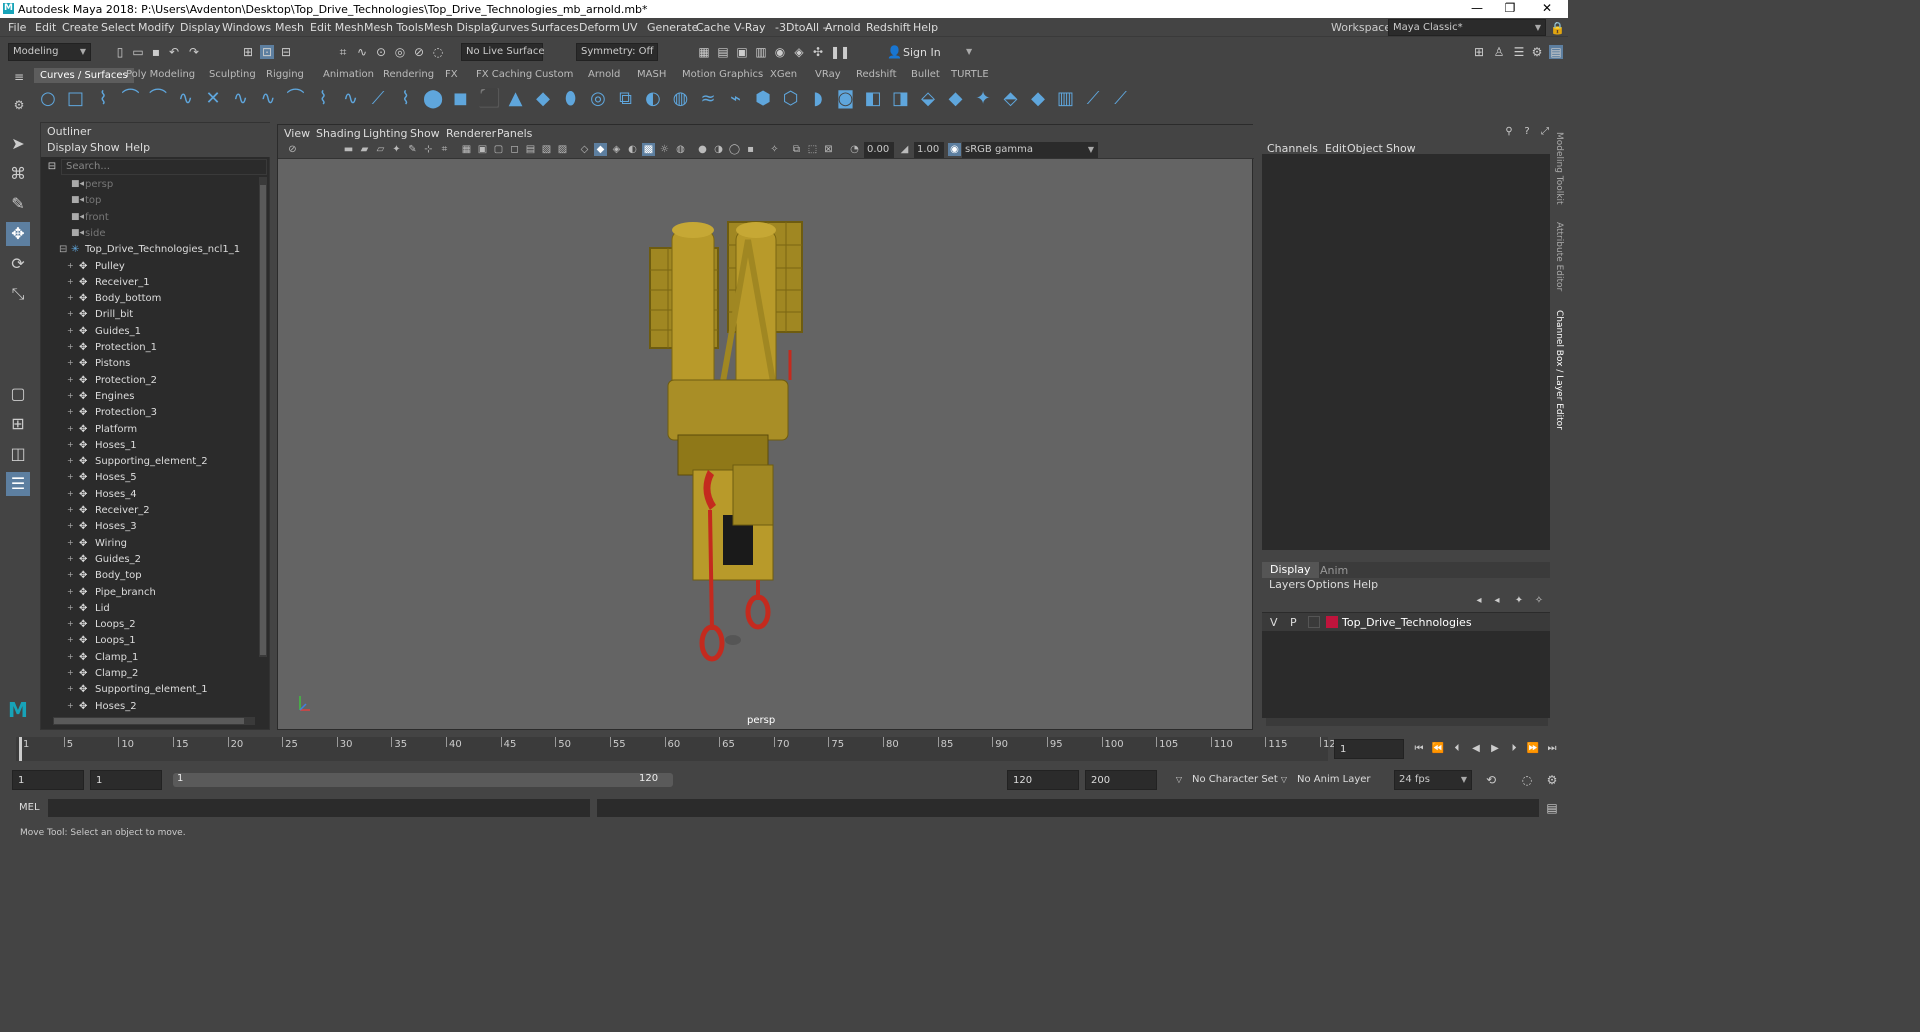 The width and height of the screenshot is (1920, 1032). I want to click on film-gate-icon: ▣, so click(482, 149).